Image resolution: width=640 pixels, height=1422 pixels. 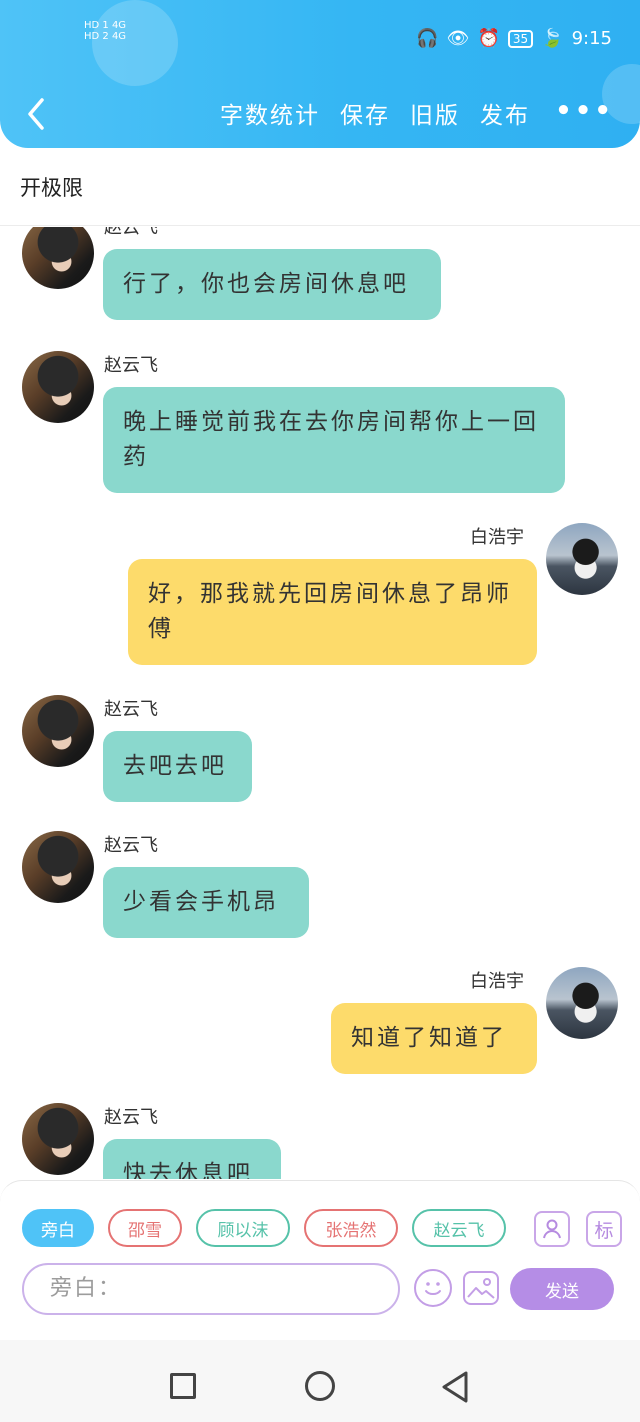 I want to click on message-bubble: 晚上睡觉前我在去你房间帮你上一回药, so click(x=334, y=440).